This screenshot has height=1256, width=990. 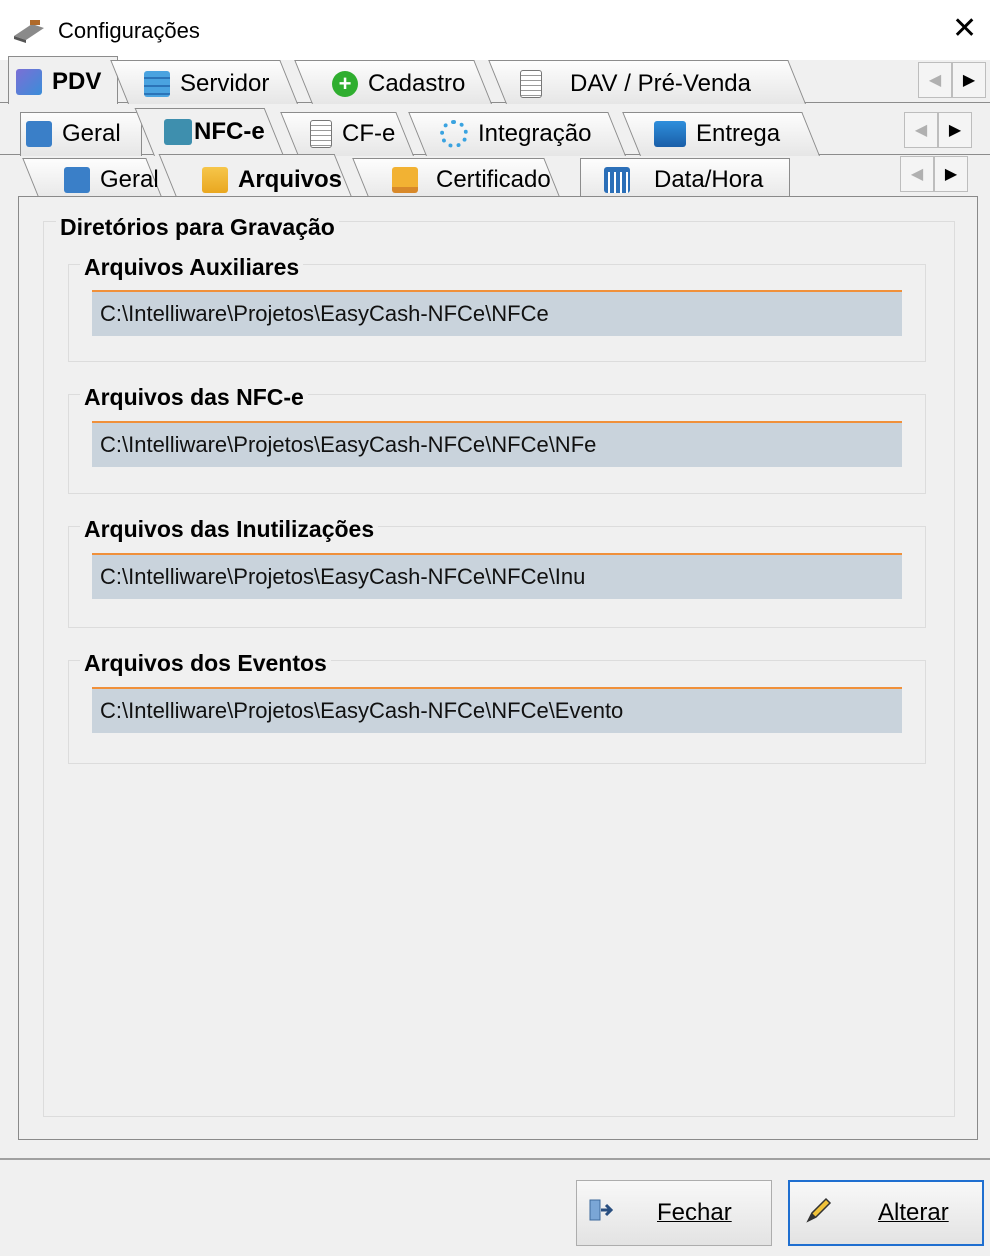 I want to click on title-bar: Configurações ✕, so click(x=495, y=30).